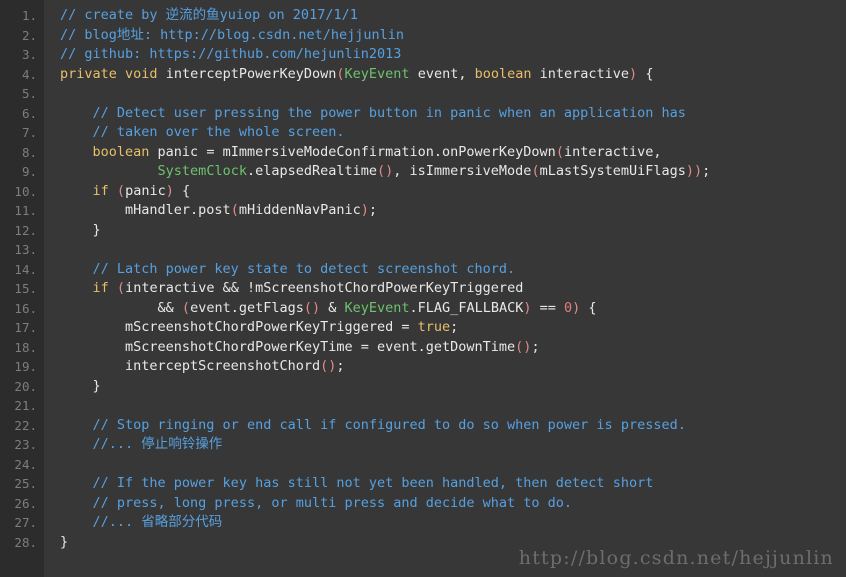 The height and width of the screenshot is (577, 846). I want to click on line-number: 19., so click(25, 366).